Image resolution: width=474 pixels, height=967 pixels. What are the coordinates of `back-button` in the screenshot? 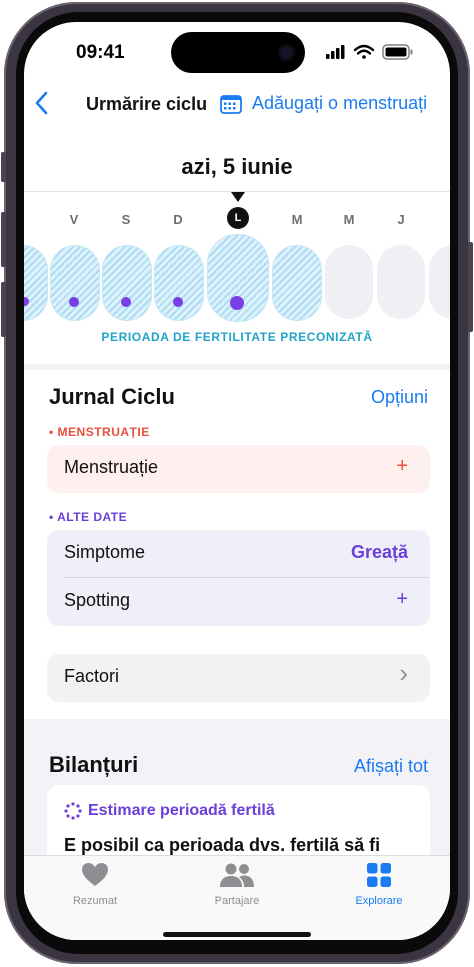 It's located at (41, 106).